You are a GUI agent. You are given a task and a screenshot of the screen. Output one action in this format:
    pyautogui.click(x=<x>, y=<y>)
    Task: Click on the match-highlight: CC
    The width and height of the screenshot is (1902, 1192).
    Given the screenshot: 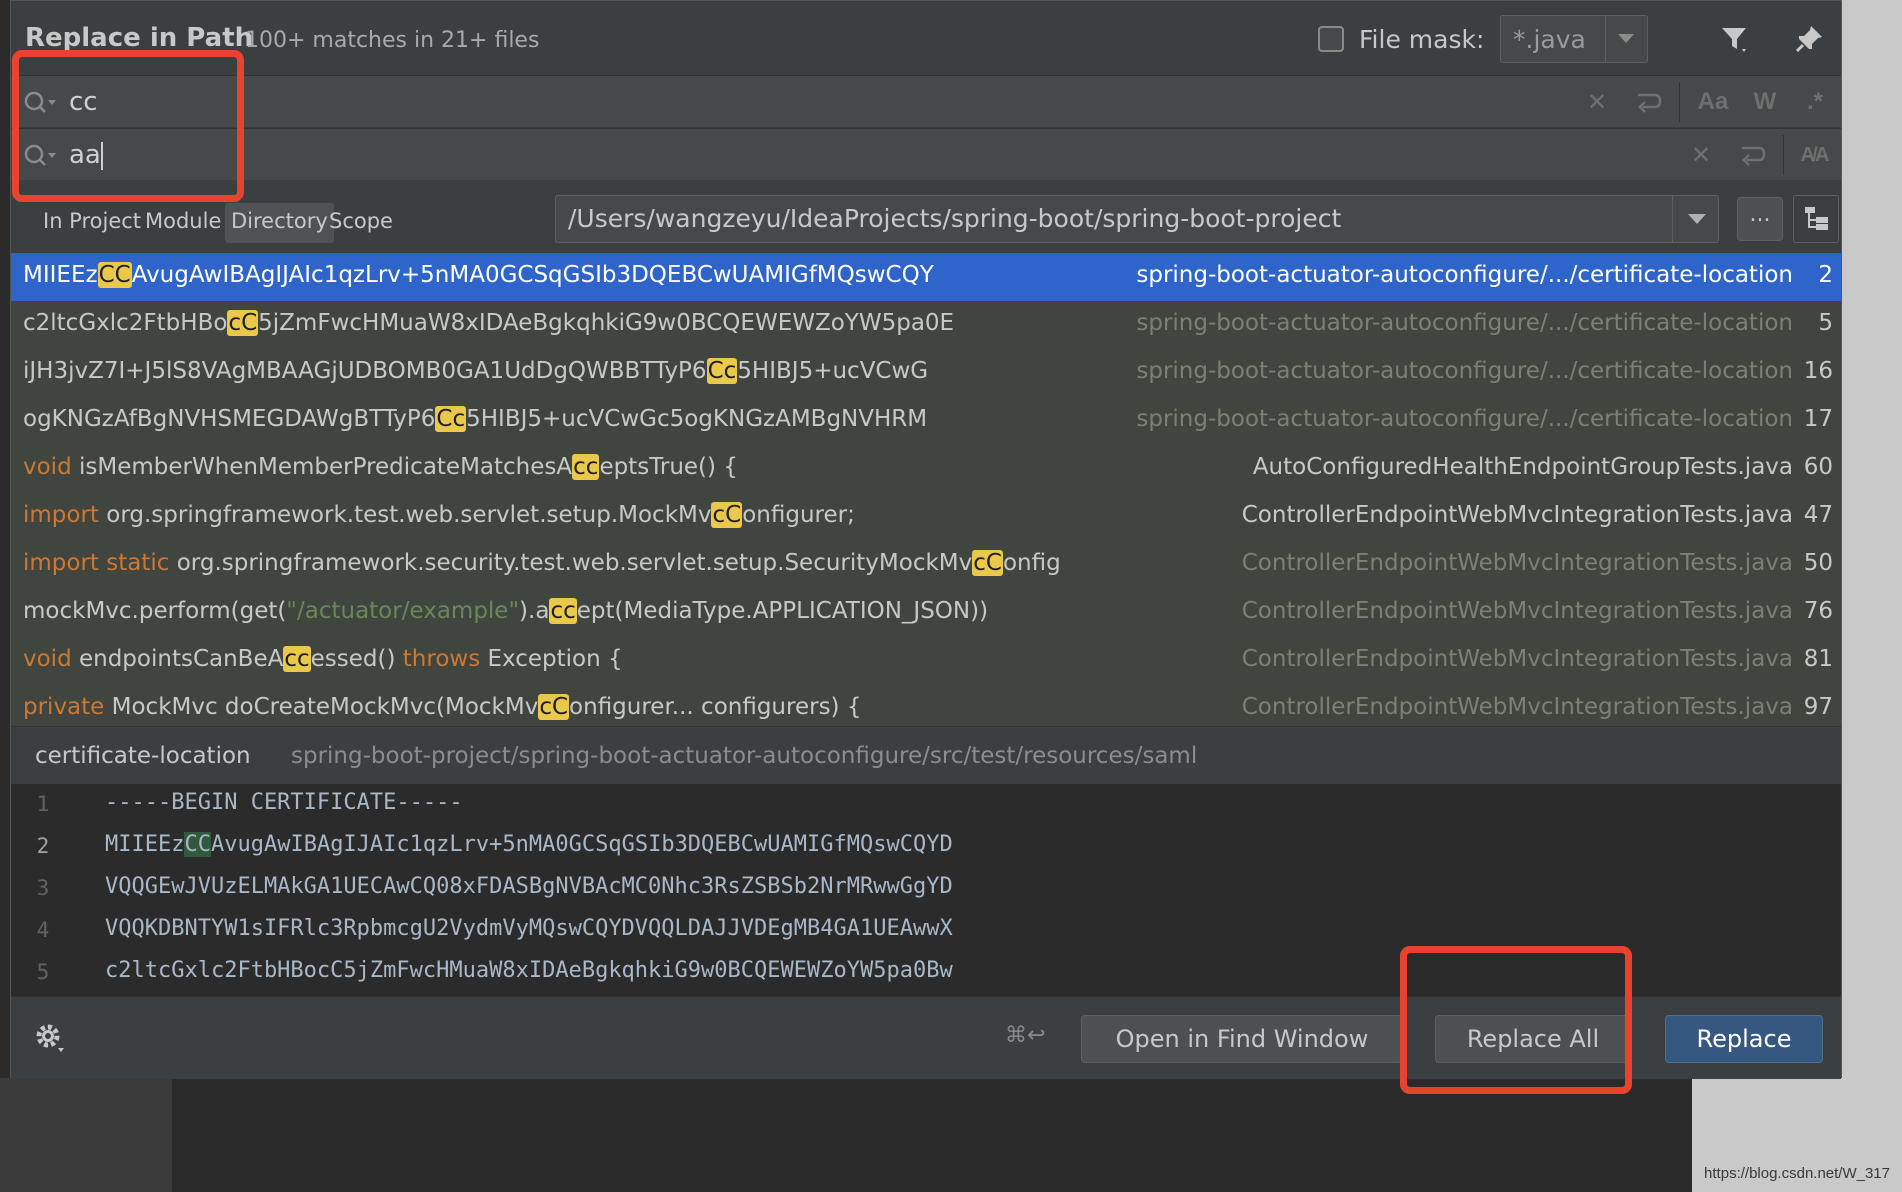 What is the action you would take?
    pyautogui.click(x=197, y=844)
    